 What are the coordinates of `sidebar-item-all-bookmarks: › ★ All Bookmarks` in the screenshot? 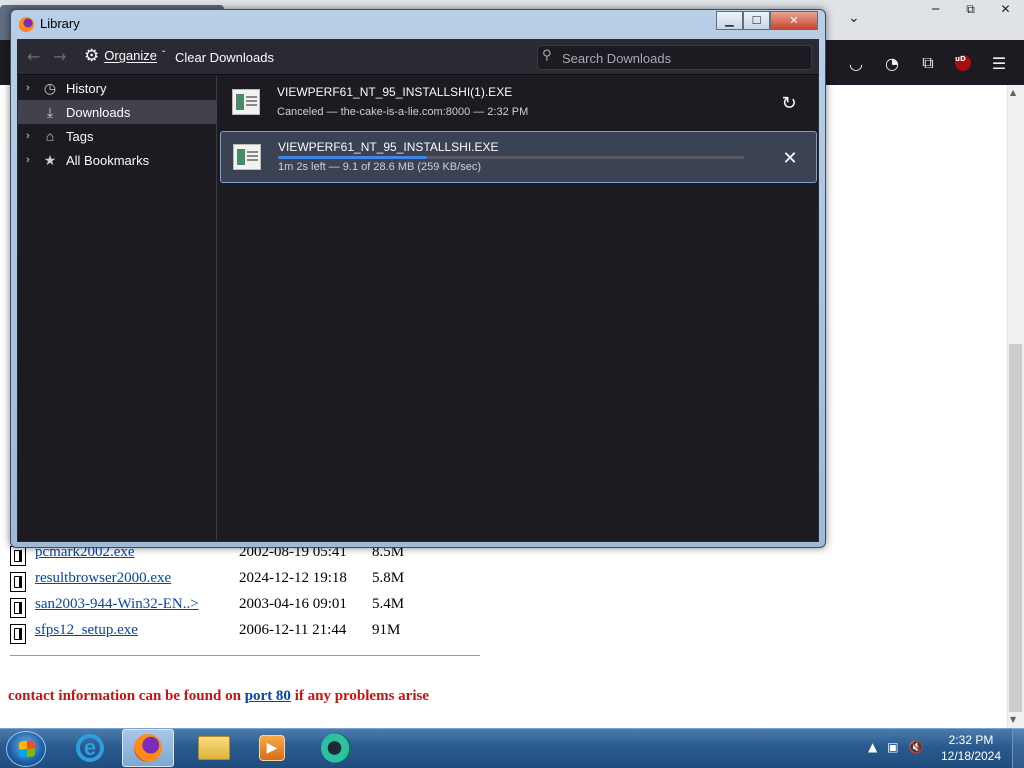 It's located at (117, 160).